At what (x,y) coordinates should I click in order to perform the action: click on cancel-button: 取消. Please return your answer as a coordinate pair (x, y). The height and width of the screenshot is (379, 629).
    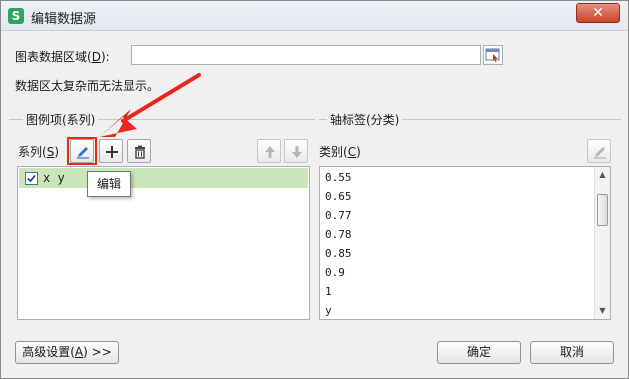
    Looking at the image, I should click on (572, 352).